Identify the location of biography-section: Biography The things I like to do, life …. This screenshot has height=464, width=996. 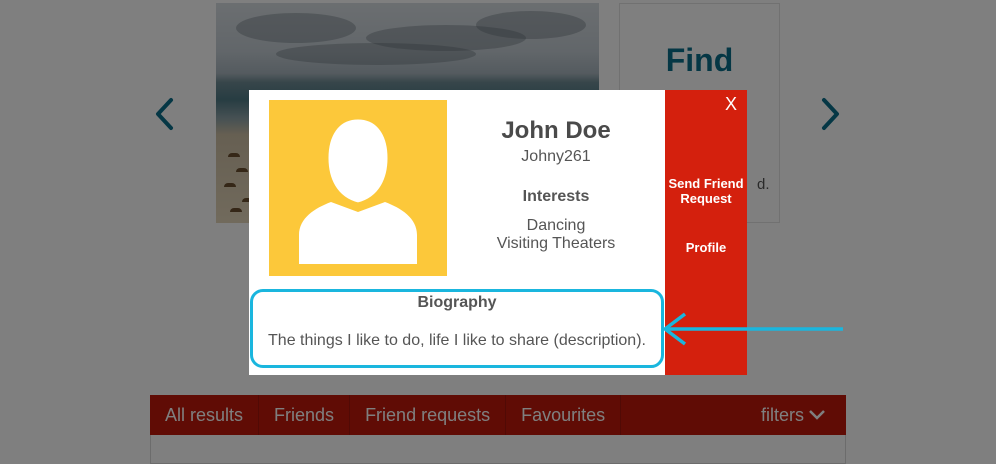
(457, 328).